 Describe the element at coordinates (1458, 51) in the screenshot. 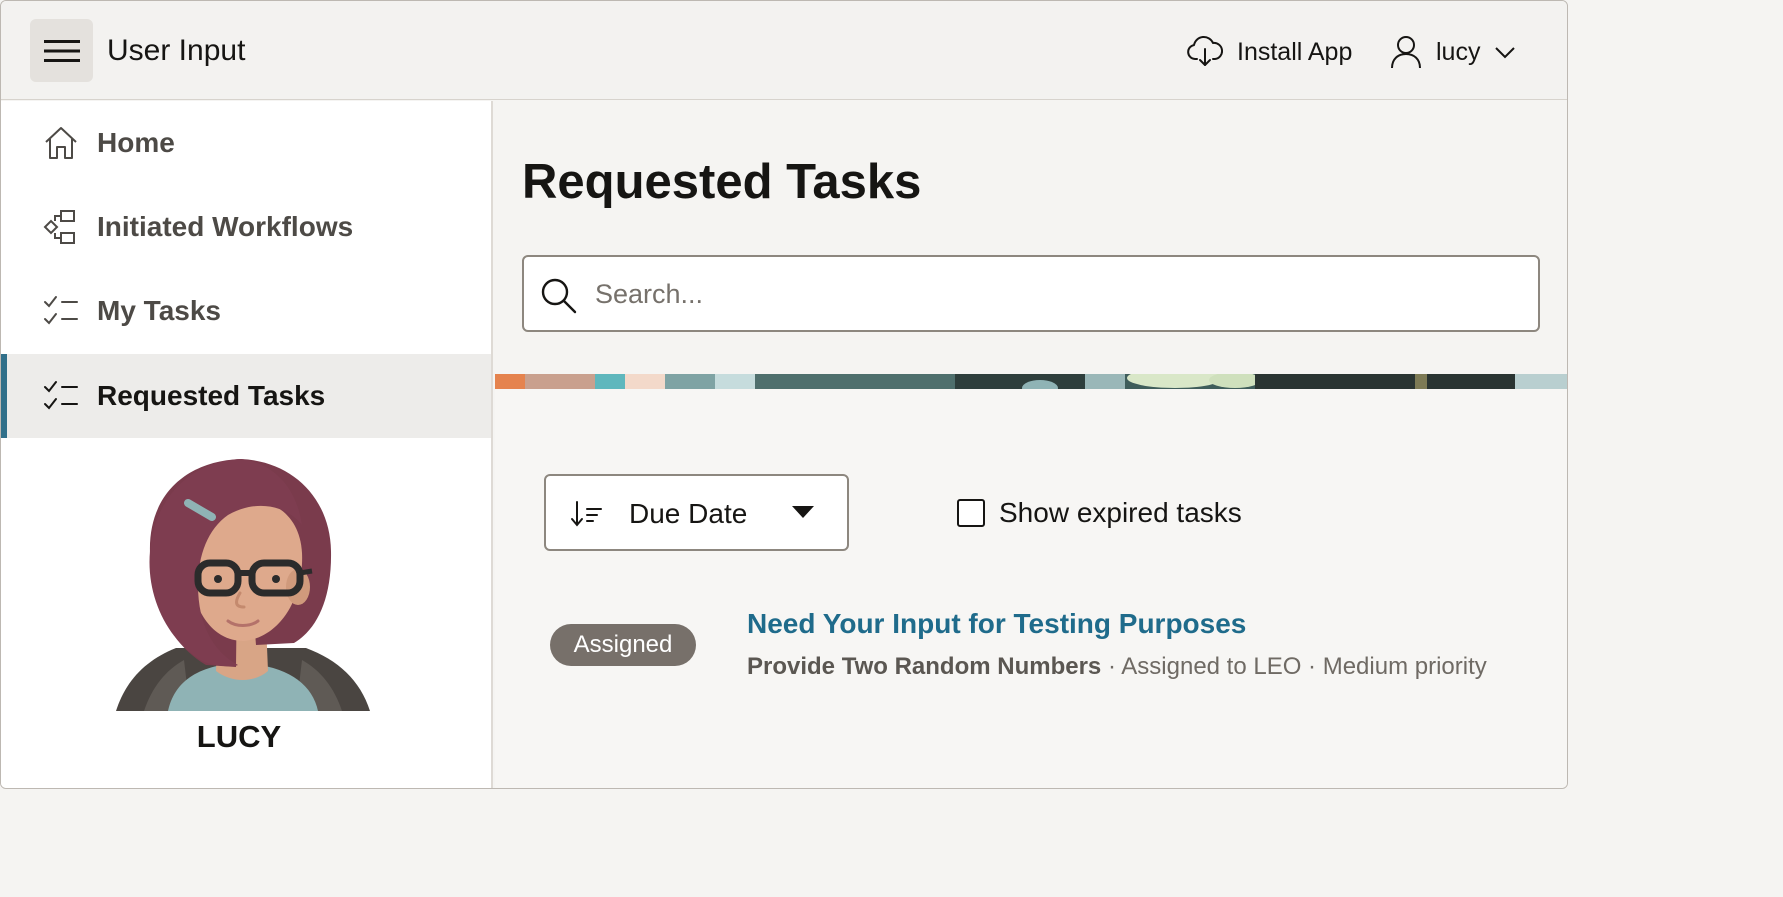

I see `user-name: lucy` at that location.